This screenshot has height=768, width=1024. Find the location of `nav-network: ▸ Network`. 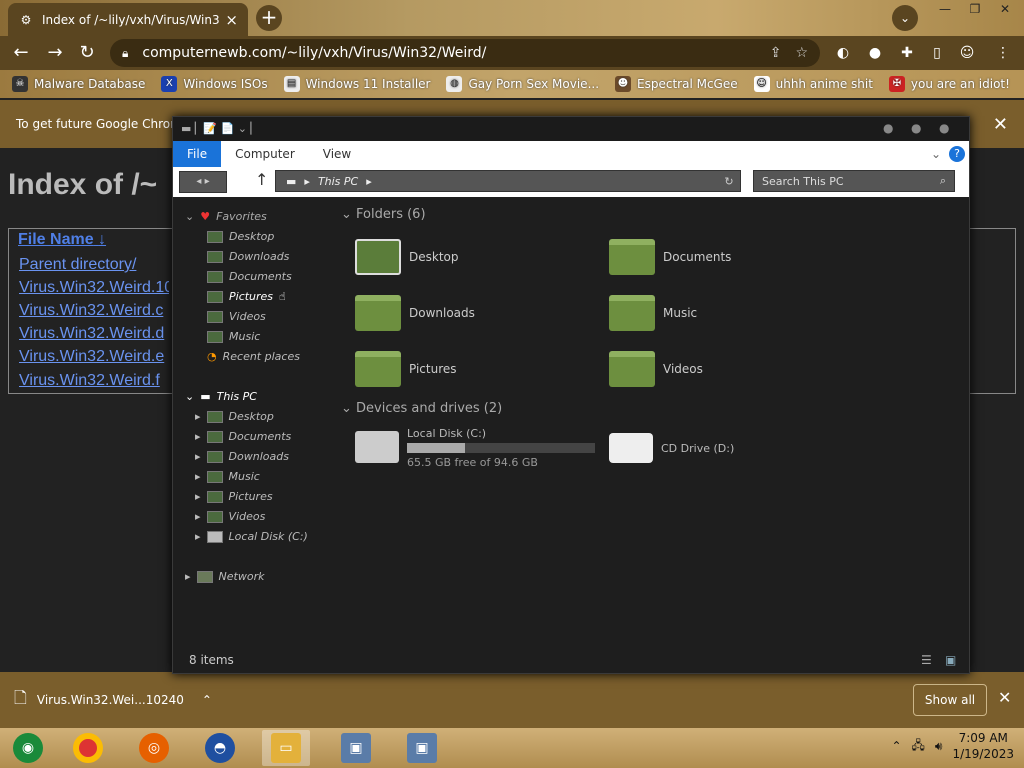

nav-network: ▸ Network is located at coordinates (224, 576).